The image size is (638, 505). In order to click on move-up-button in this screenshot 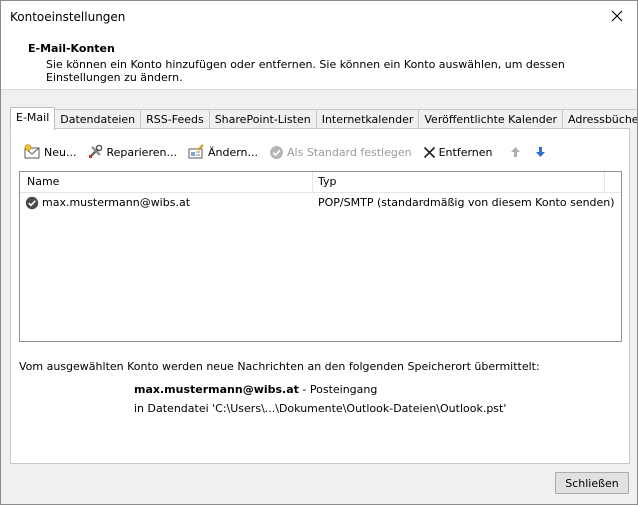, I will do `click(517, 152)`.